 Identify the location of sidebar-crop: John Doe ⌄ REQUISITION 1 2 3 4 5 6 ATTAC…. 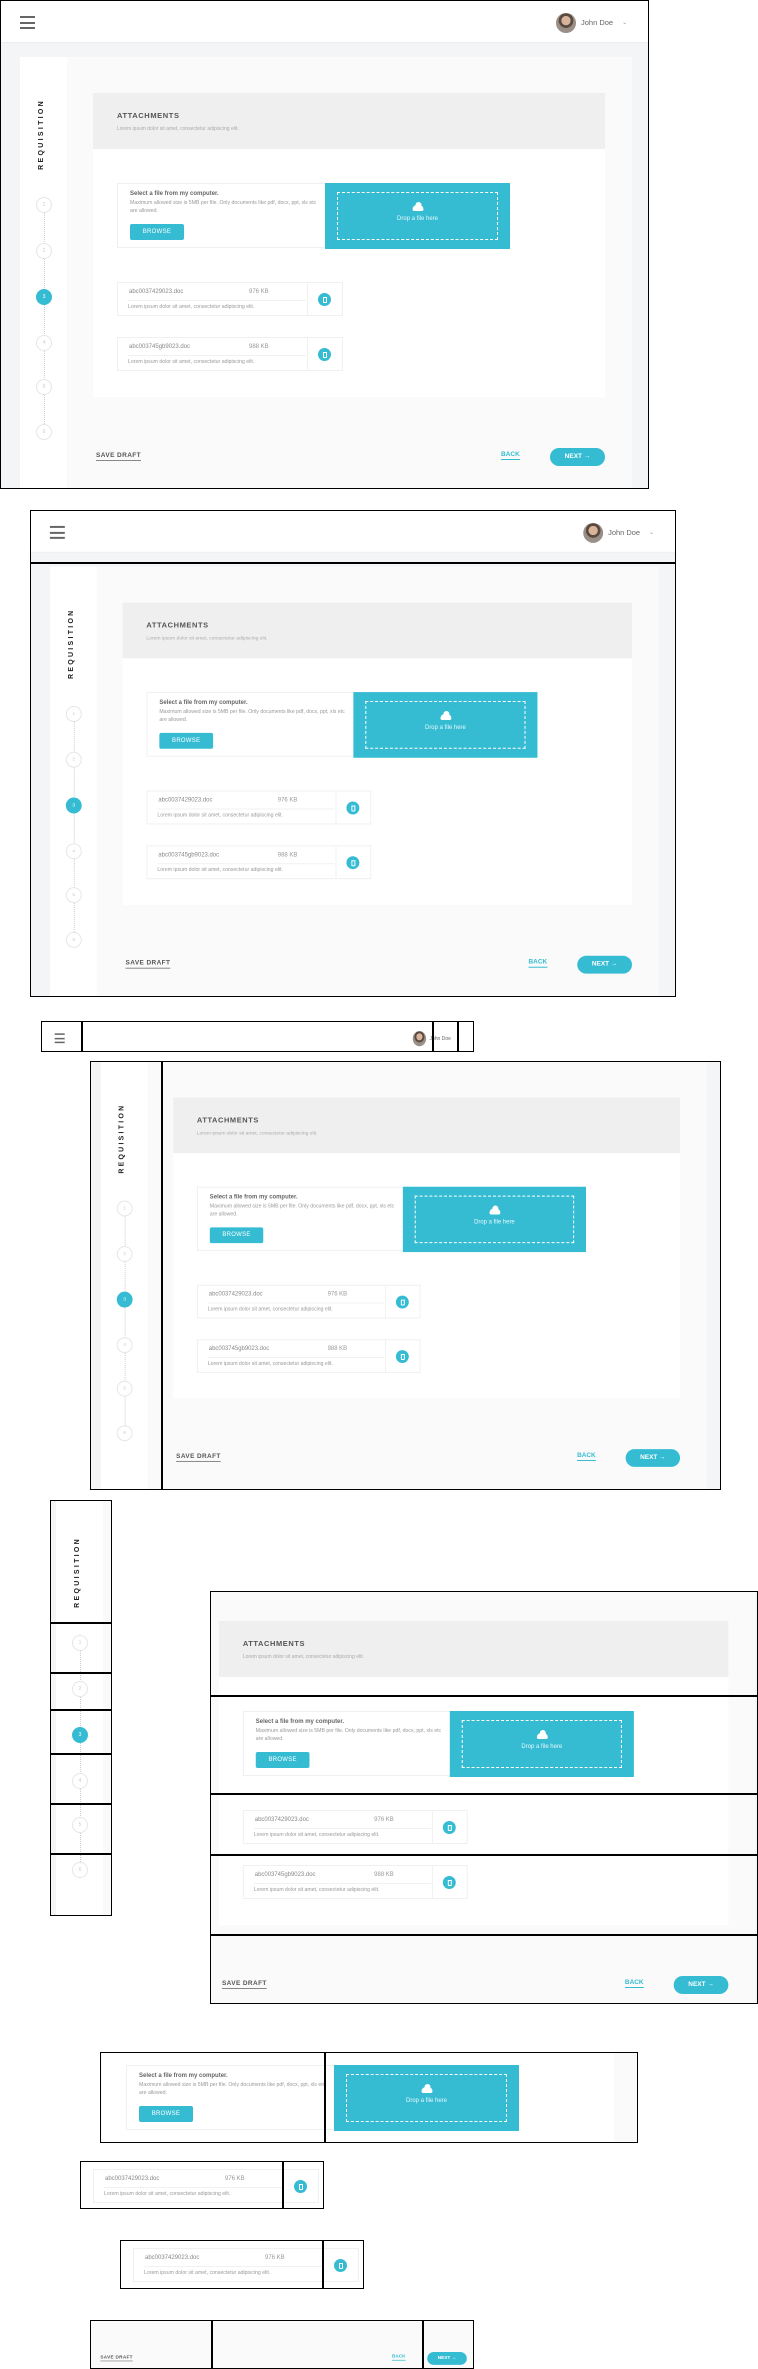
(81, 1708).